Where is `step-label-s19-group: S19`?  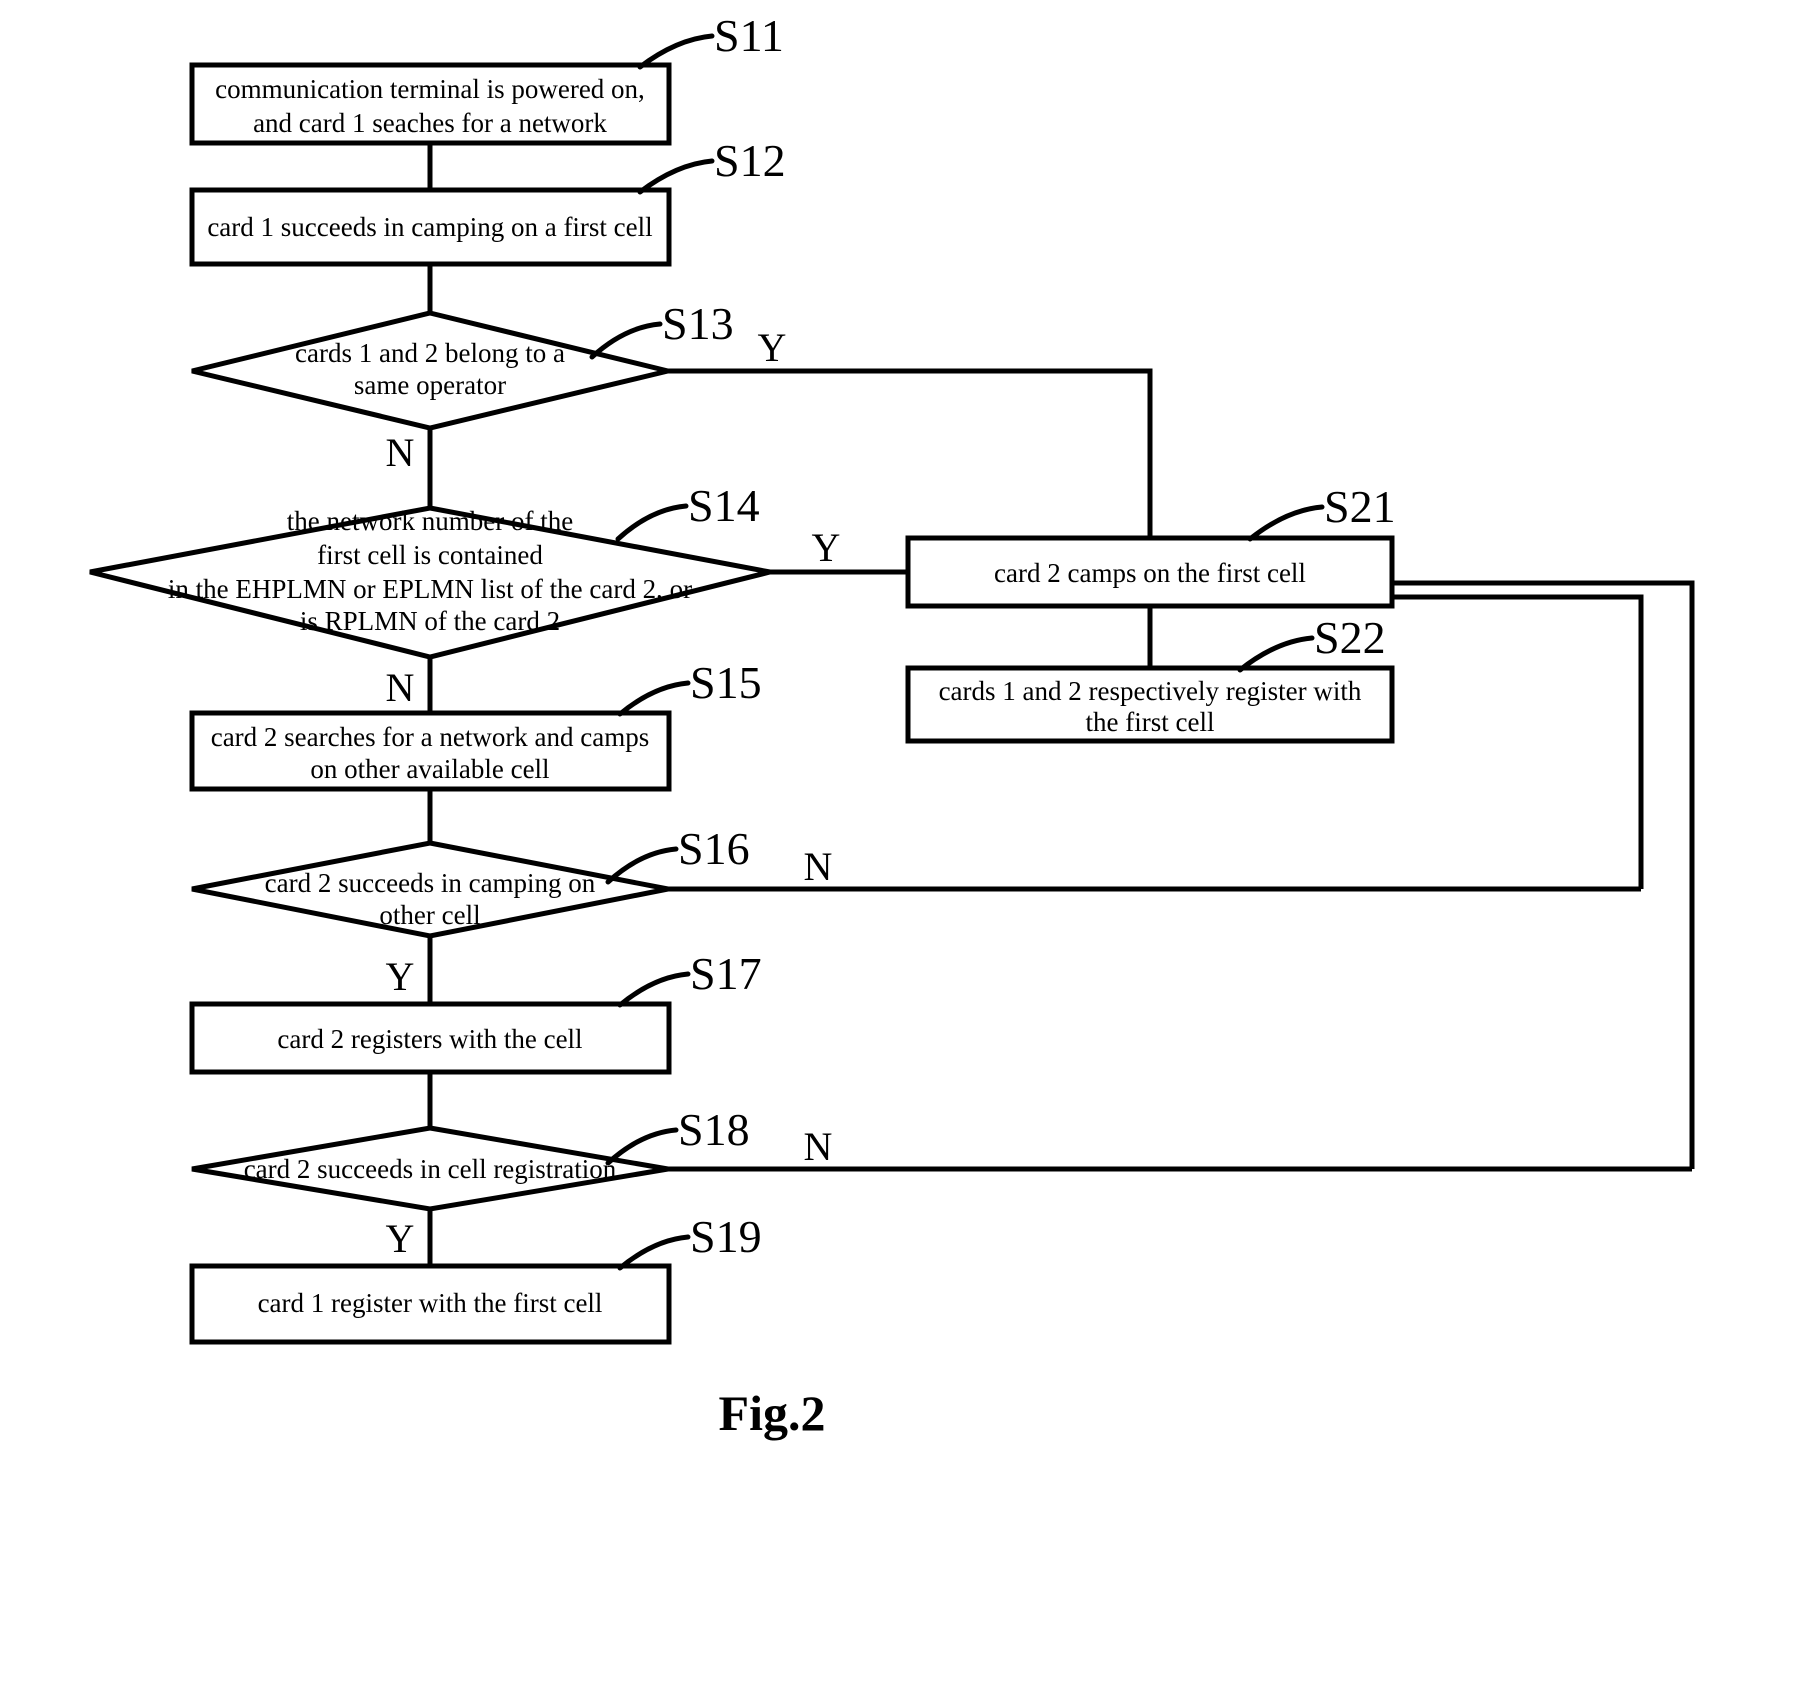
step-label-s19-group: S19 is located at coordinates (689, 1241).